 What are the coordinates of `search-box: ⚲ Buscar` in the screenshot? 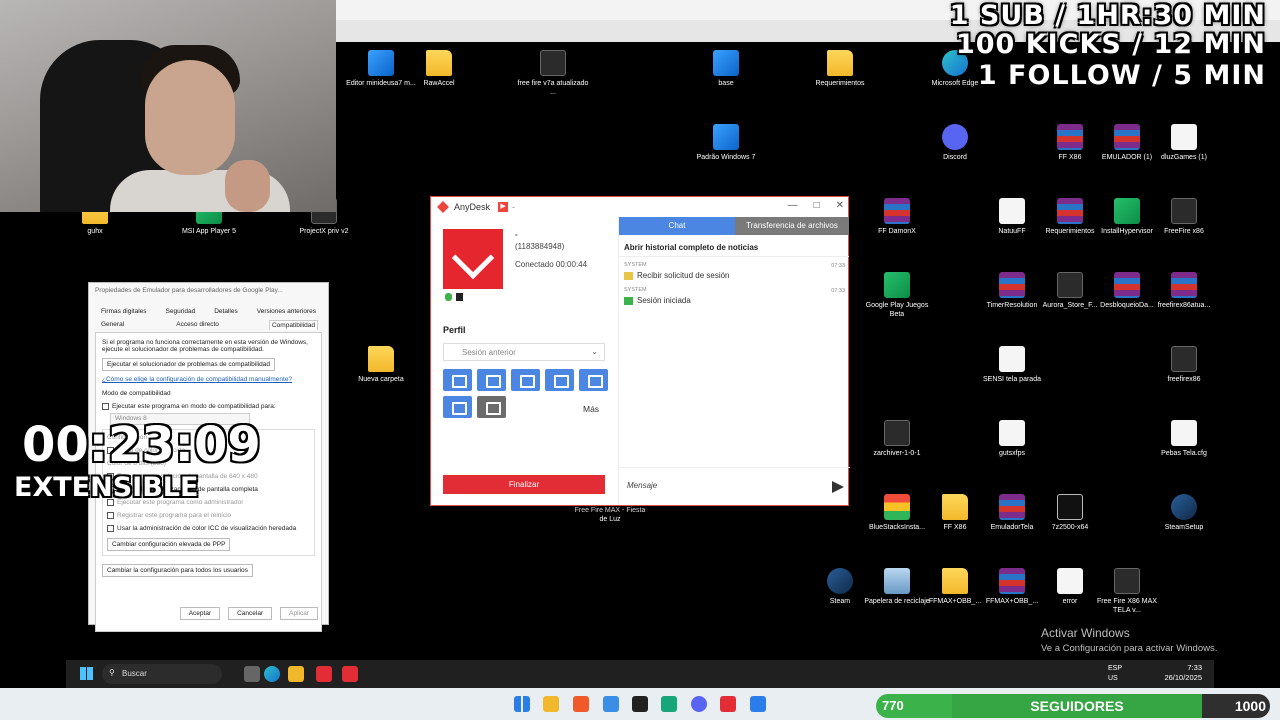 It's located at (162, 674).